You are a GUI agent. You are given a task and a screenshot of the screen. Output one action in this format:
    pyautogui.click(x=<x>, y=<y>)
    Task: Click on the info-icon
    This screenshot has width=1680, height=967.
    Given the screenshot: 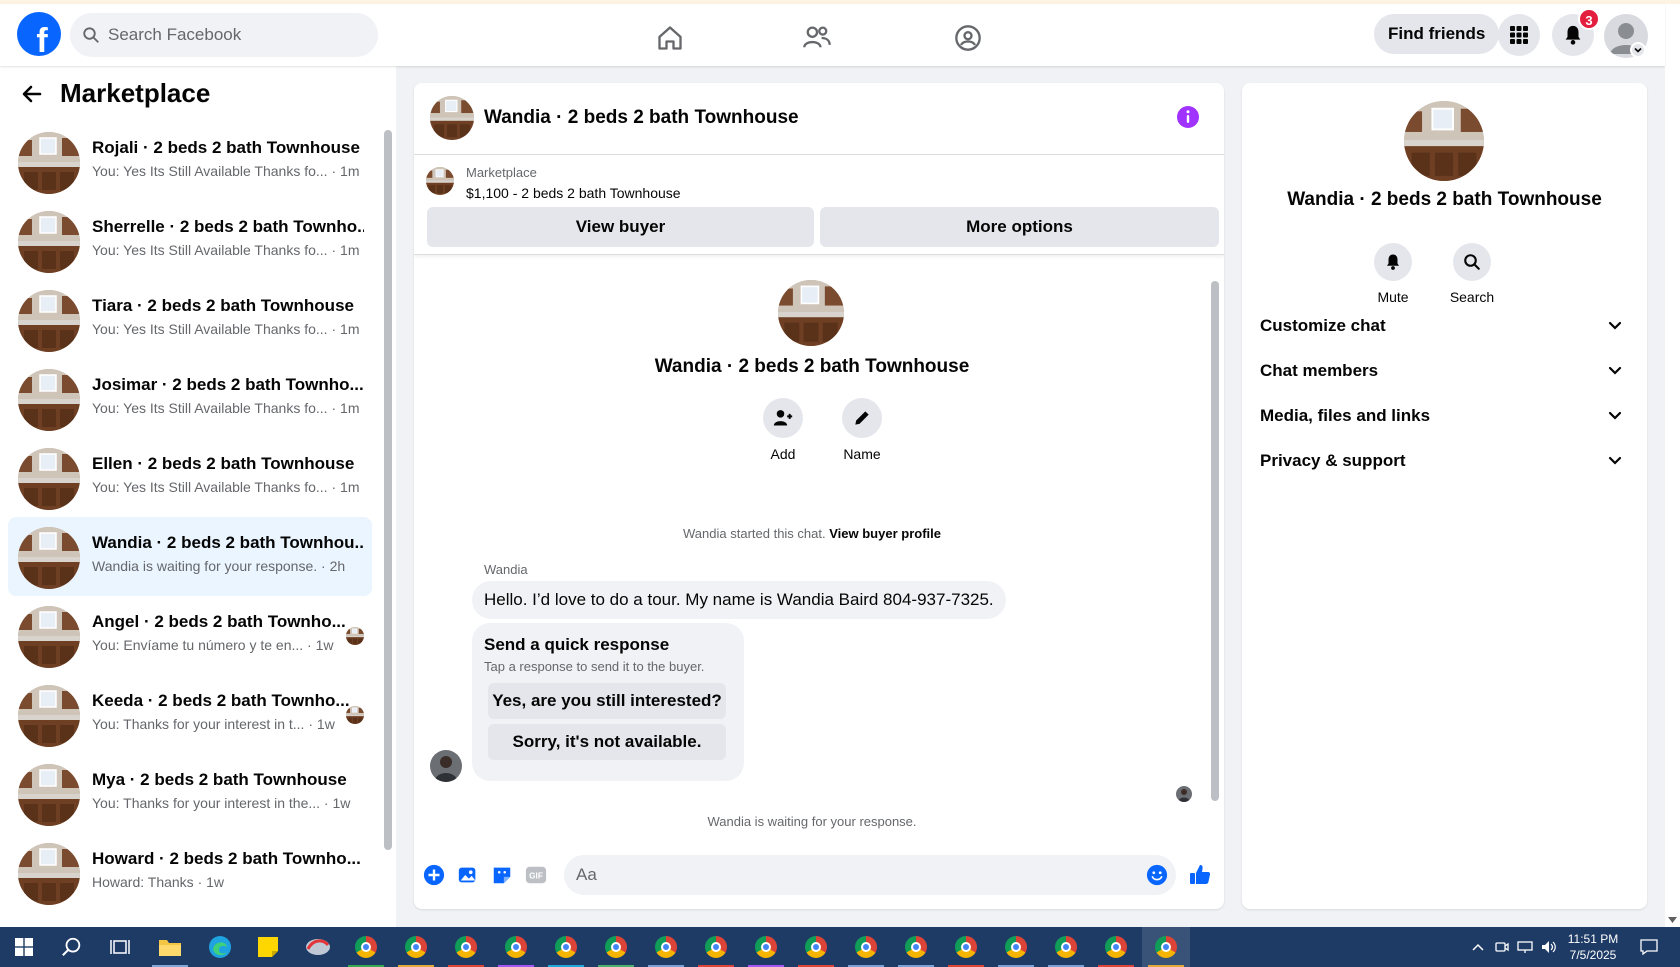 What is the action you would take?
    pyautogui.click(x=1188, y=117)
    